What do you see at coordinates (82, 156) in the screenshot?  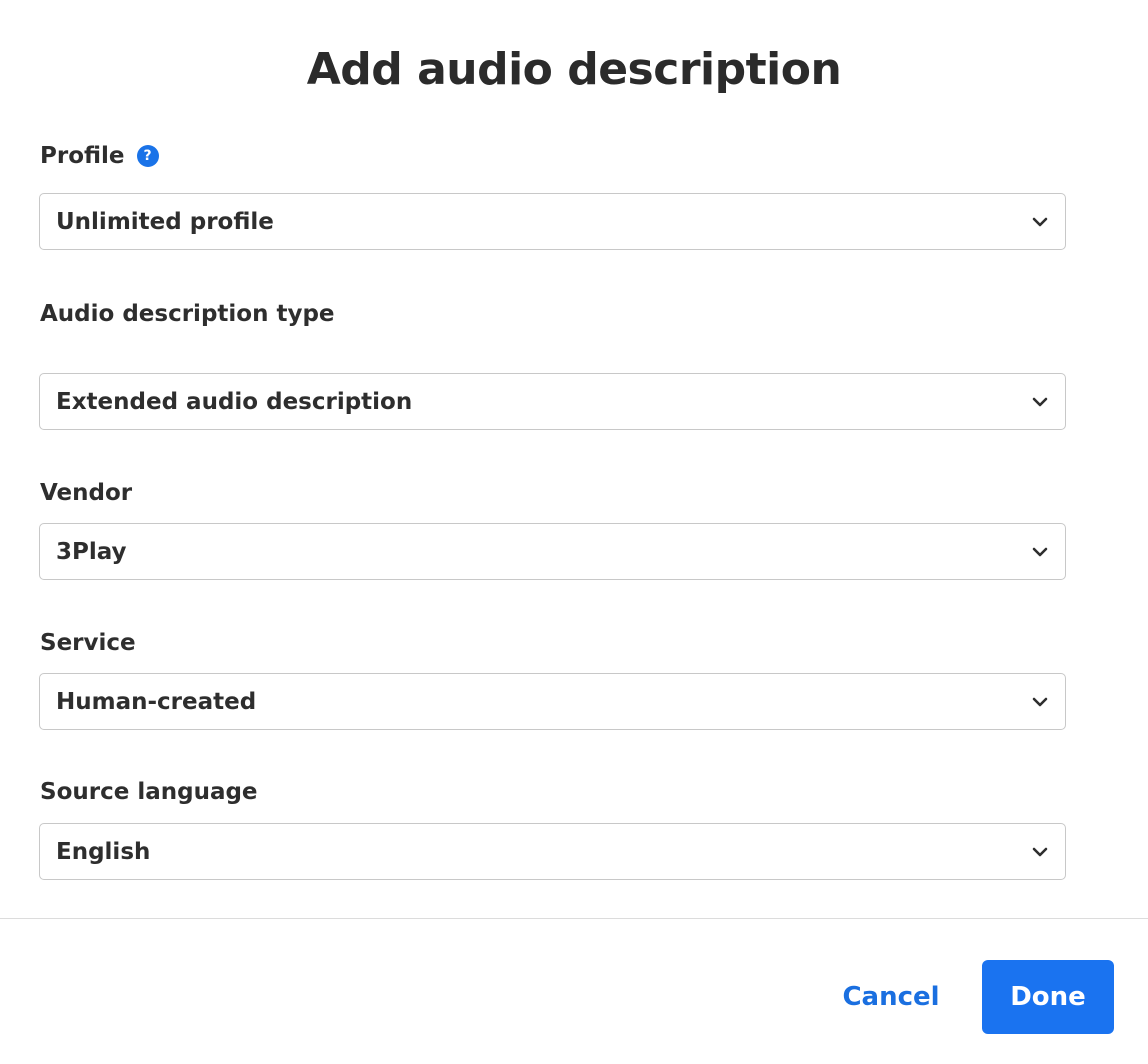 I see `profile-label-text: Profile` at bounding box center [82, 156].